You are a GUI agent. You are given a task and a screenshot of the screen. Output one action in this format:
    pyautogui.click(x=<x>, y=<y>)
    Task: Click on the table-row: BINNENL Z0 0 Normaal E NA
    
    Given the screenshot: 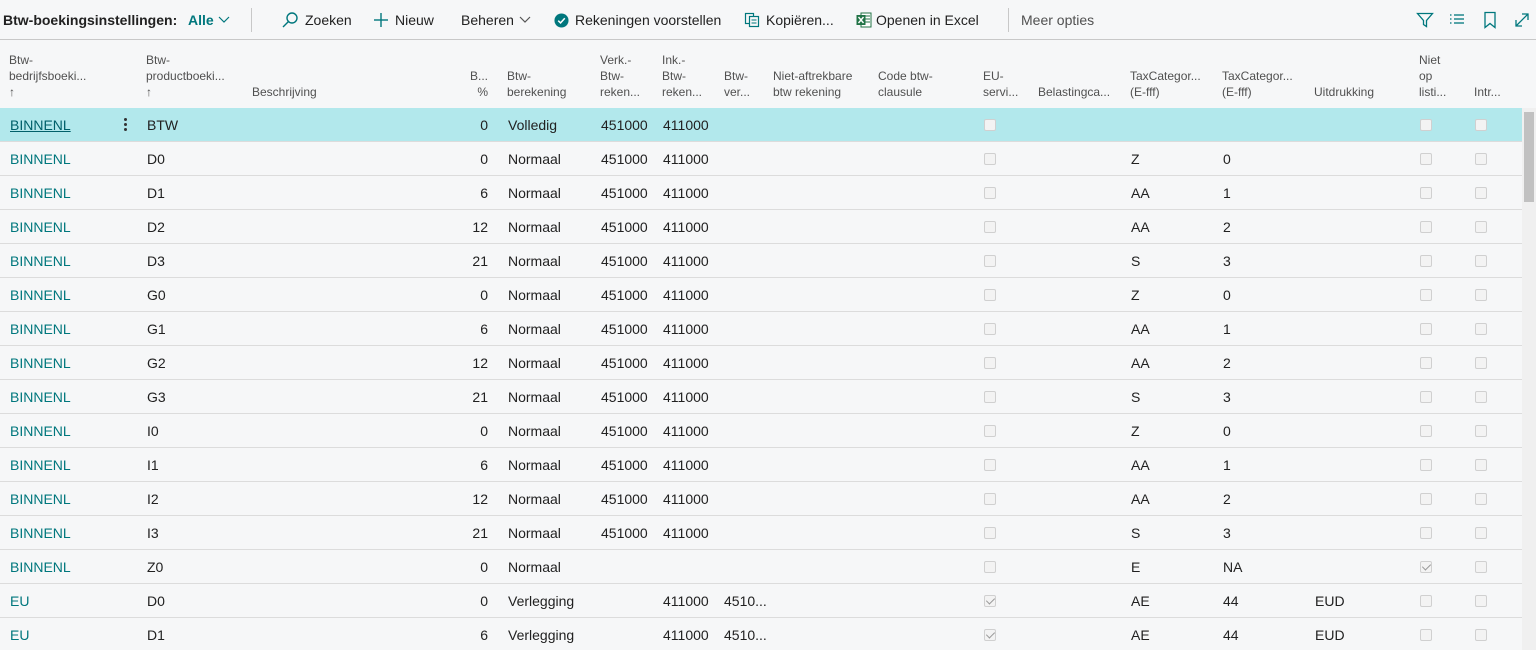 What is the action you would take?
    pyautogui.click(x=761, y=567)
    